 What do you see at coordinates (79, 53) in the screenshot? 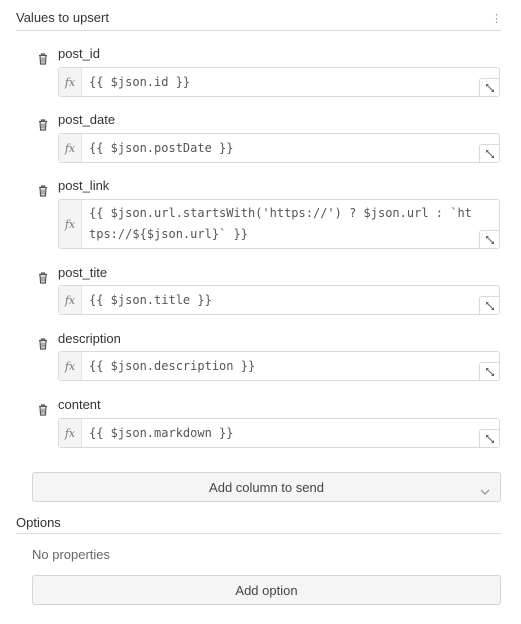
I see `field-label: post_id` at bounding box center [79, 53].